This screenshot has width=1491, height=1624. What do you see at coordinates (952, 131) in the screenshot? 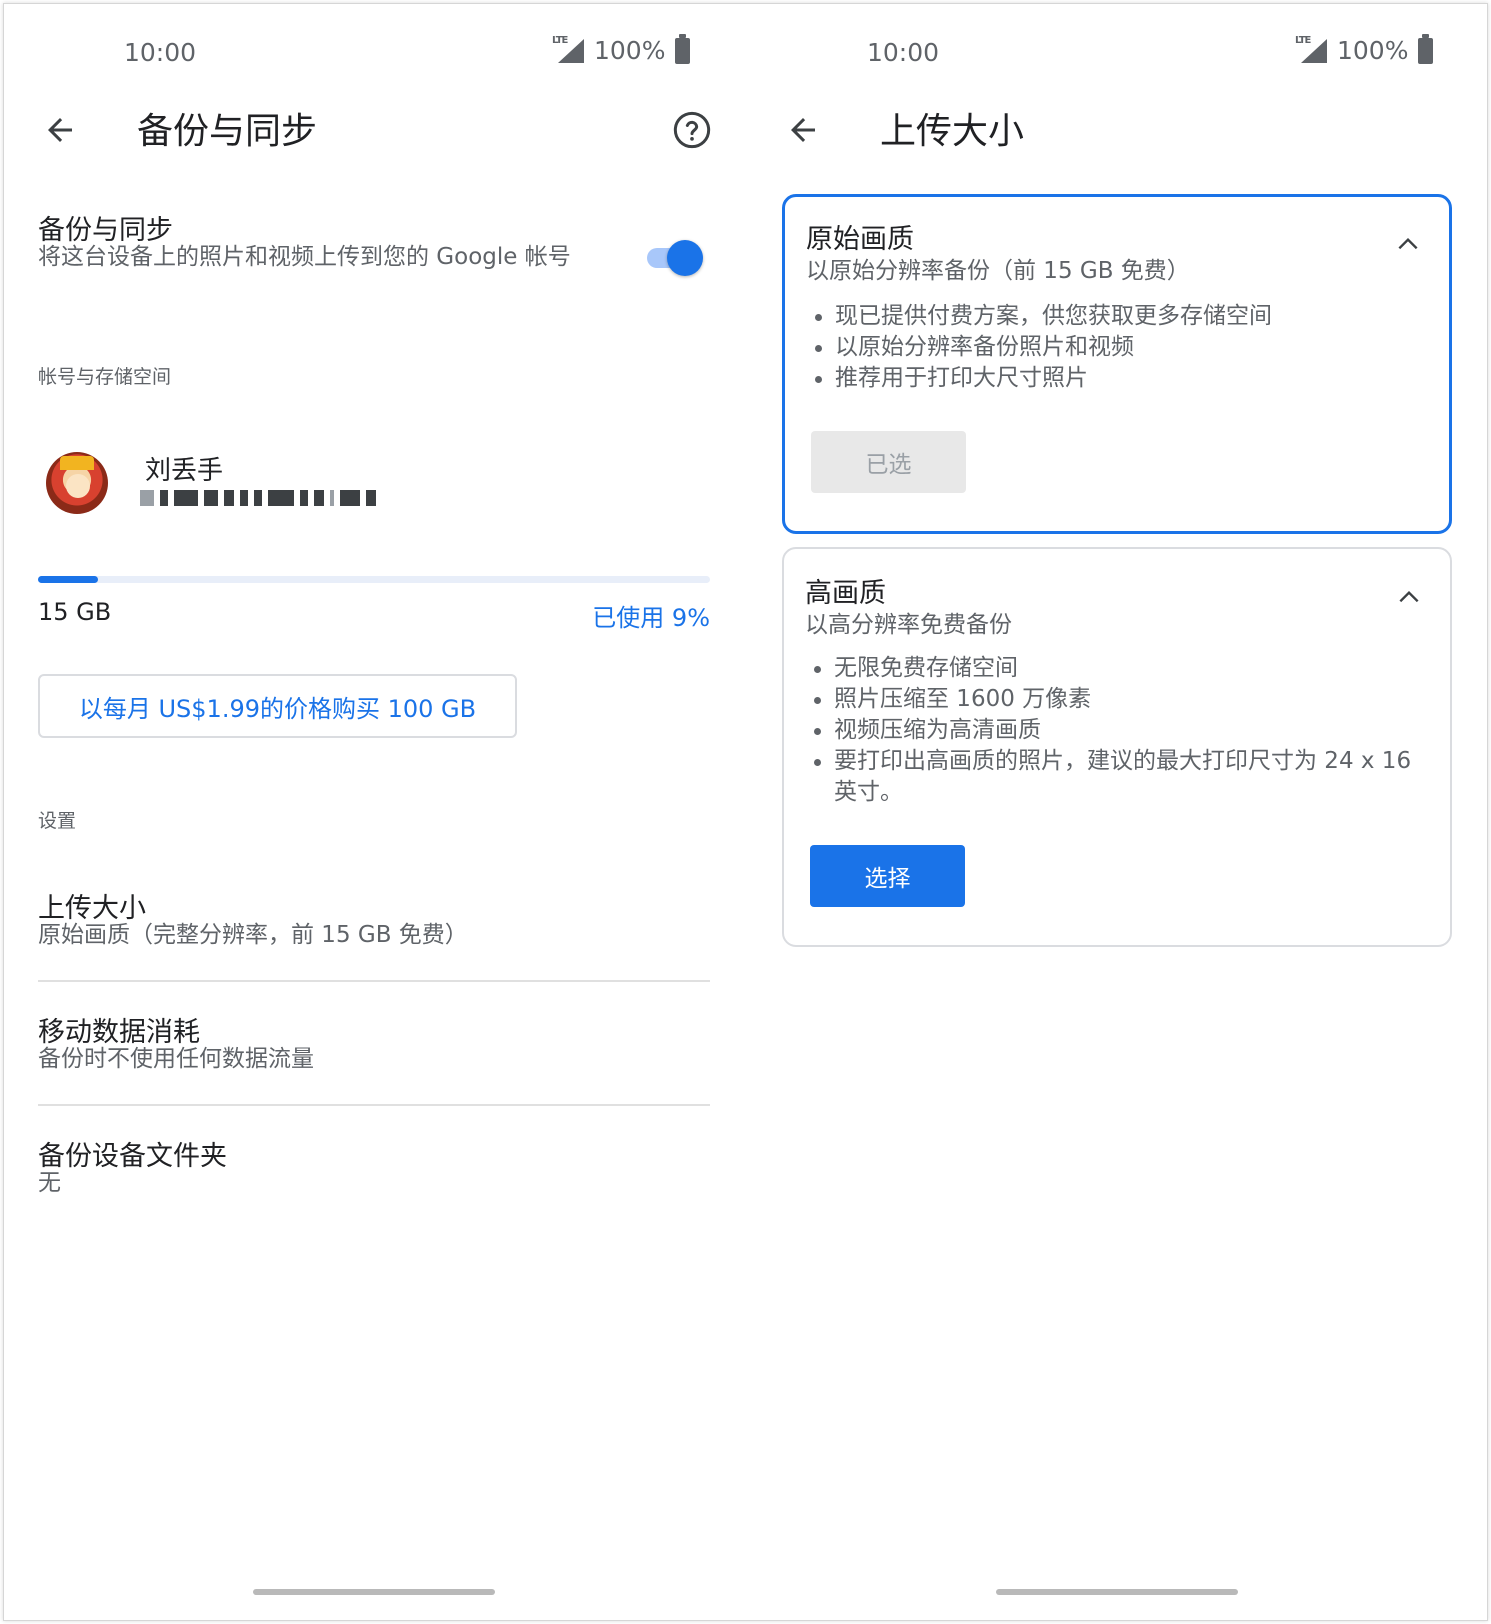
I see `page-title: 上传大小` at bounding box center [952, 131].